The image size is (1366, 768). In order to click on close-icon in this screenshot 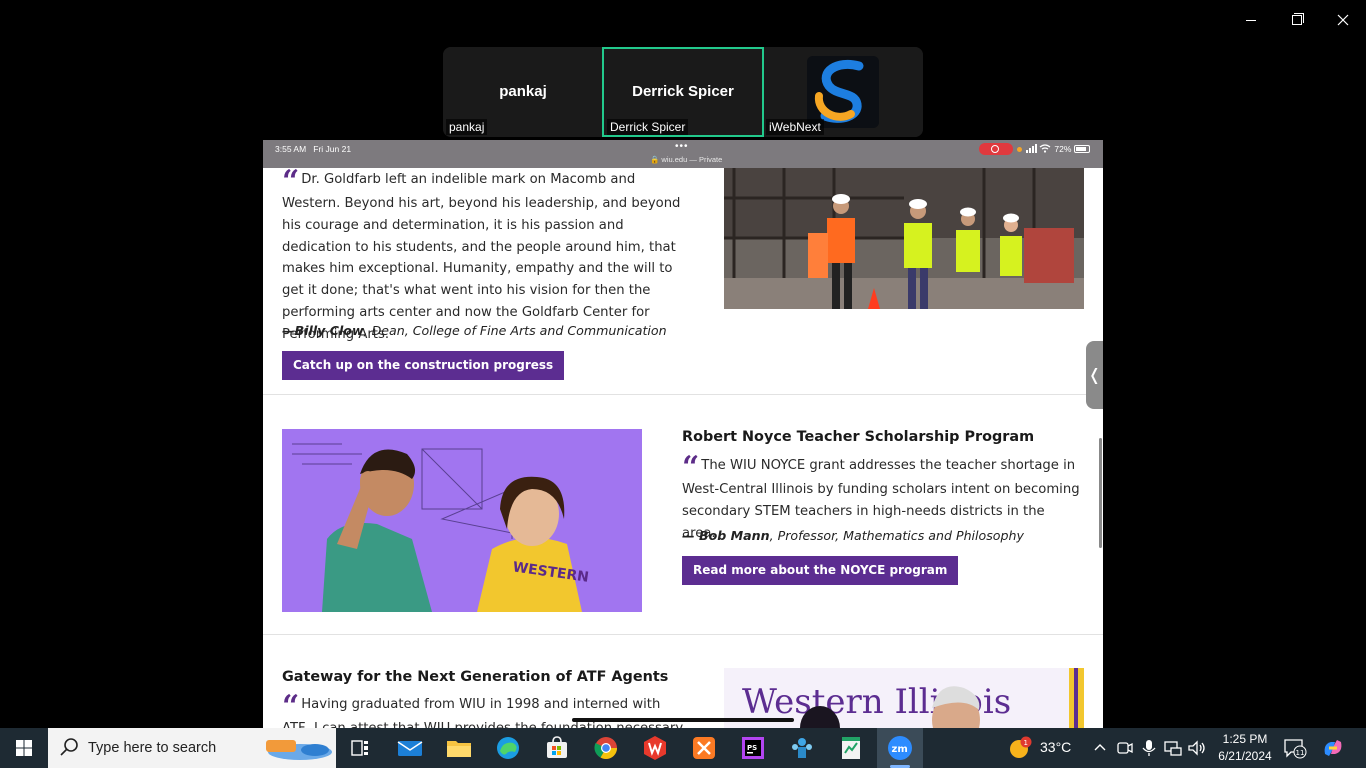, I will do `click(1343, 20)`.